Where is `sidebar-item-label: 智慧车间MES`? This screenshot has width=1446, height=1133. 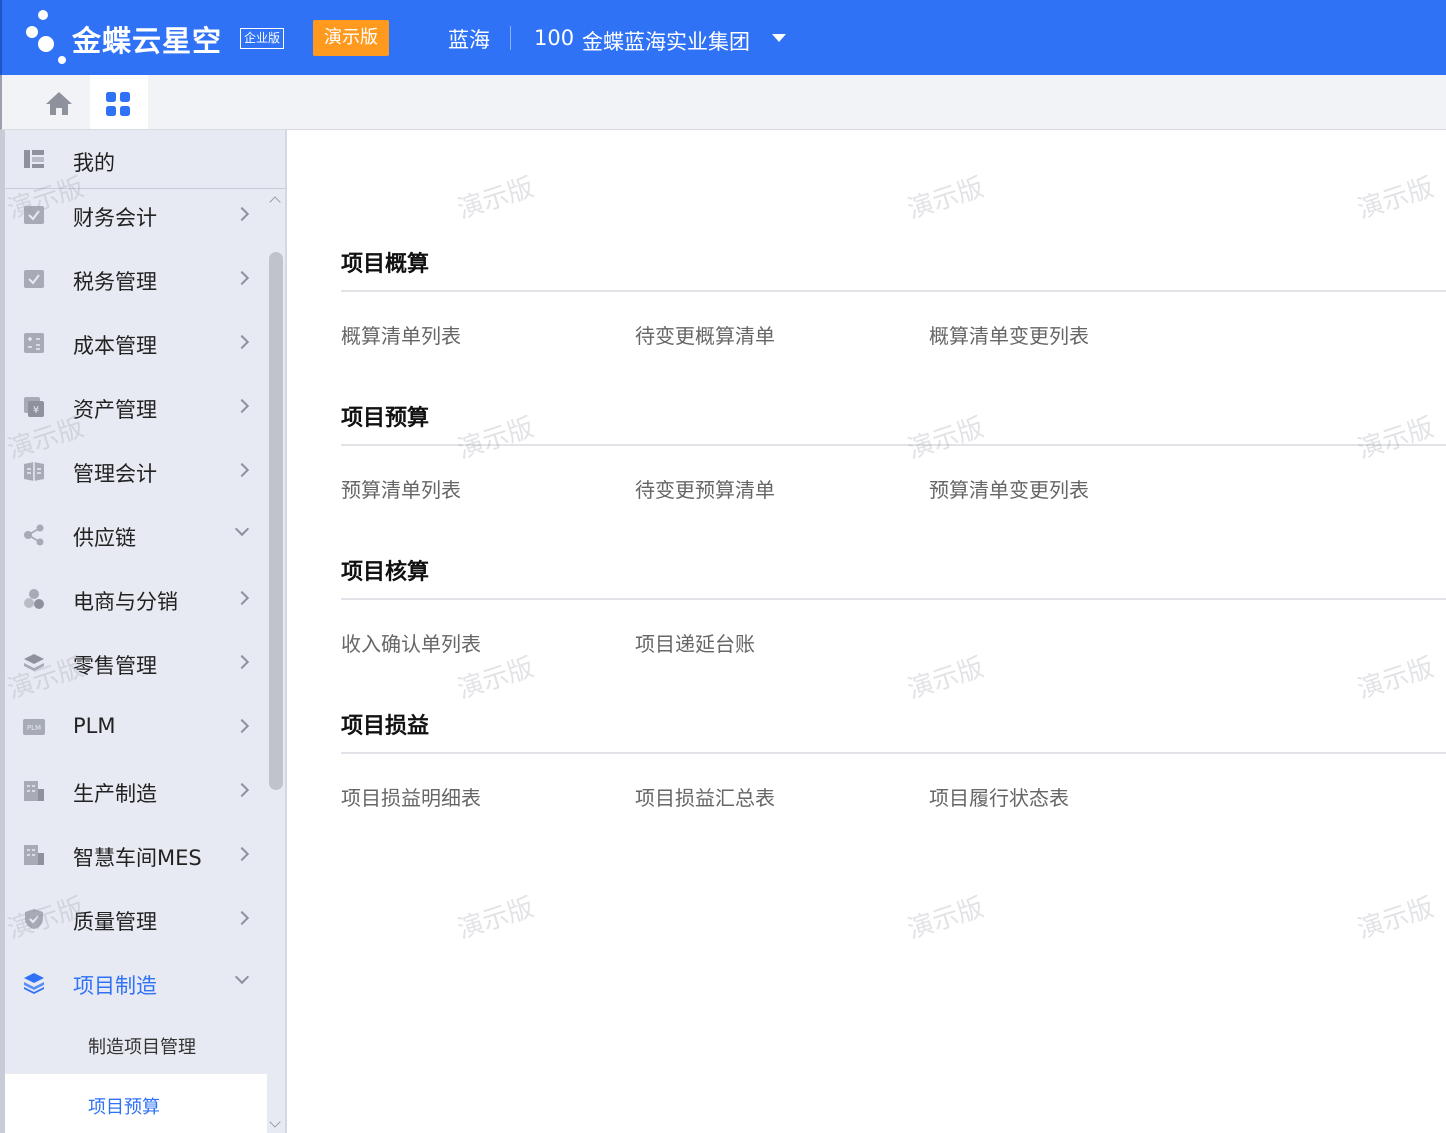 sidebar-item-label: 智慧车间MES is located at coordinates (137, 858).